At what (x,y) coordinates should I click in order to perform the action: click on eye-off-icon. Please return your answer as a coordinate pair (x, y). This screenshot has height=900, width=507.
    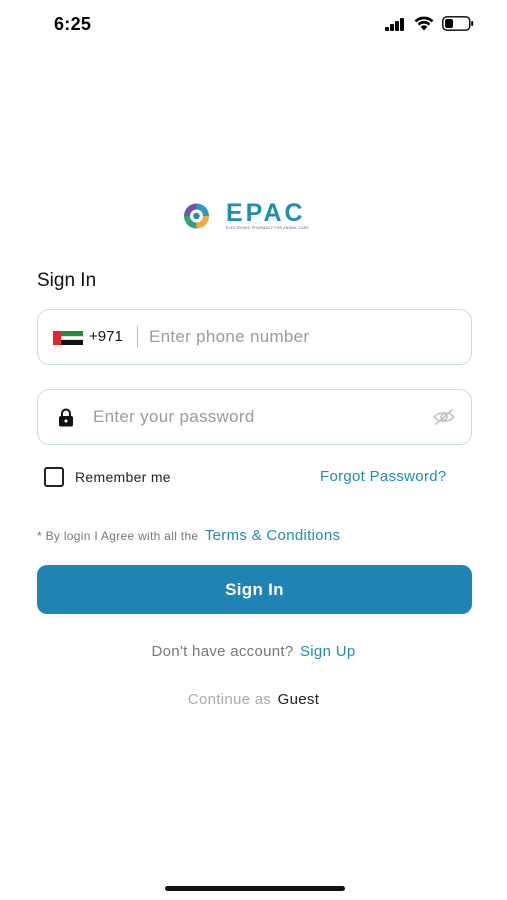
    Looking at the image, I should click on (444, 417).